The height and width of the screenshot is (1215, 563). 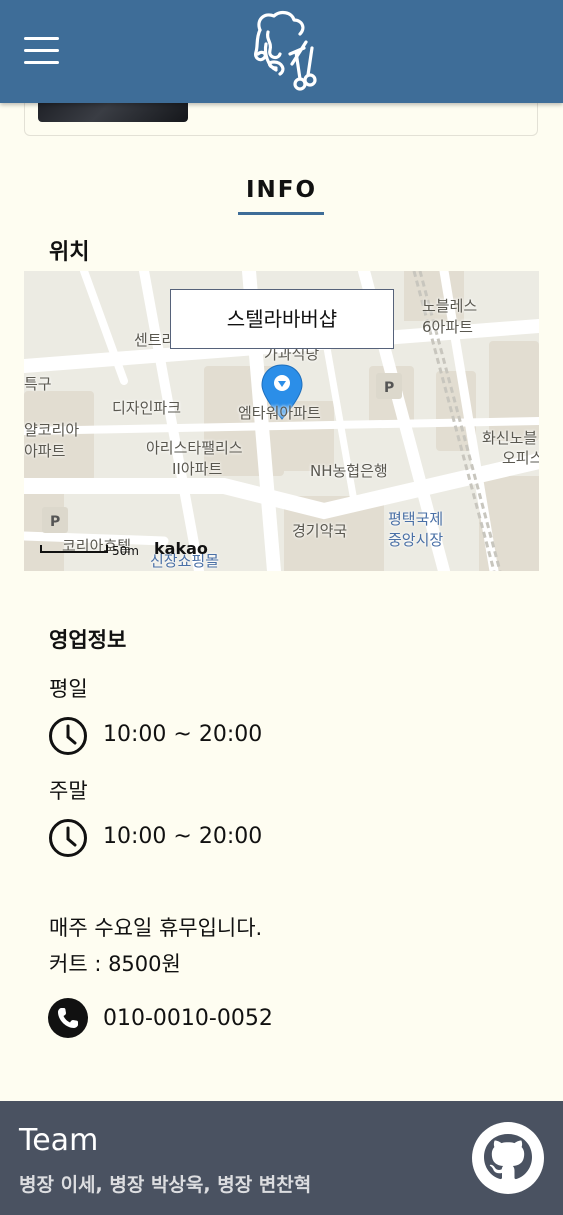 What do you see at coordinates (416, 540) in the screenshot?
I see `map-label: 중앙시장` at bounding box center [416, 540].